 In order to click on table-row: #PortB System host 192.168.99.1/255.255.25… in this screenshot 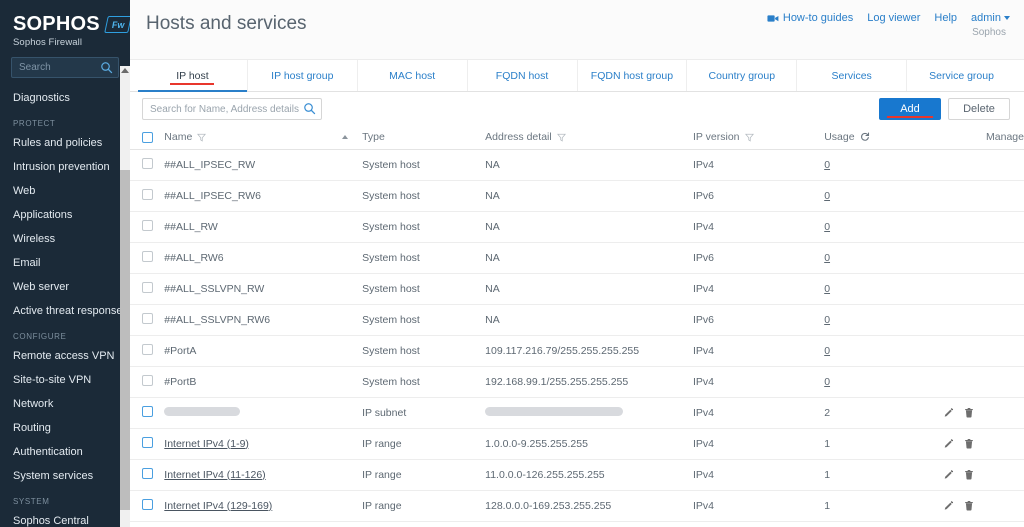, I will do `click(577, 382)`.